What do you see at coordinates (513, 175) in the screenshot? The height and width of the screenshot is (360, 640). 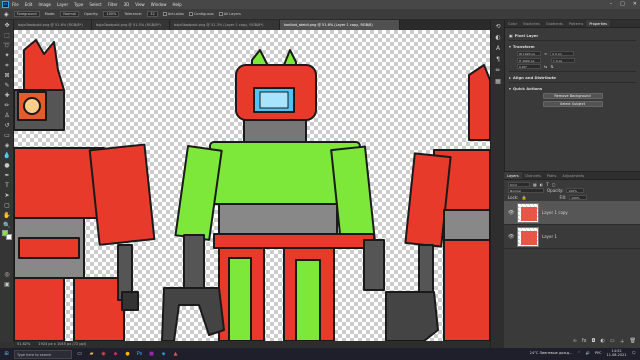 I see `tab-layers: Layers` at bounding box center [513, 175].